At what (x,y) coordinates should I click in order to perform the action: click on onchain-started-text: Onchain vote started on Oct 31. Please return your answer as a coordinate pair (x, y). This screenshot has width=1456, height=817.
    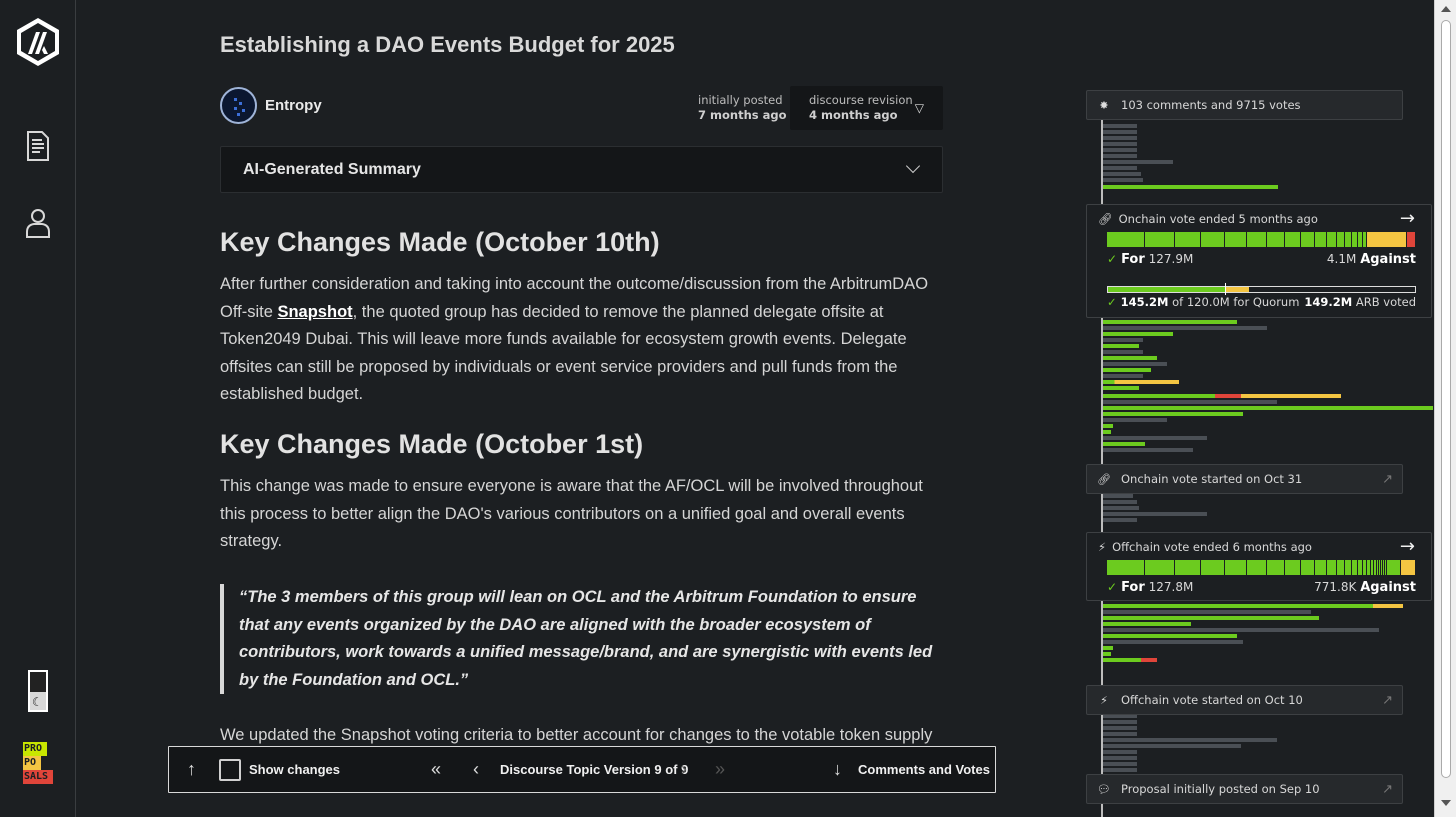
    Looking at the image, I should click on (1212, 479).